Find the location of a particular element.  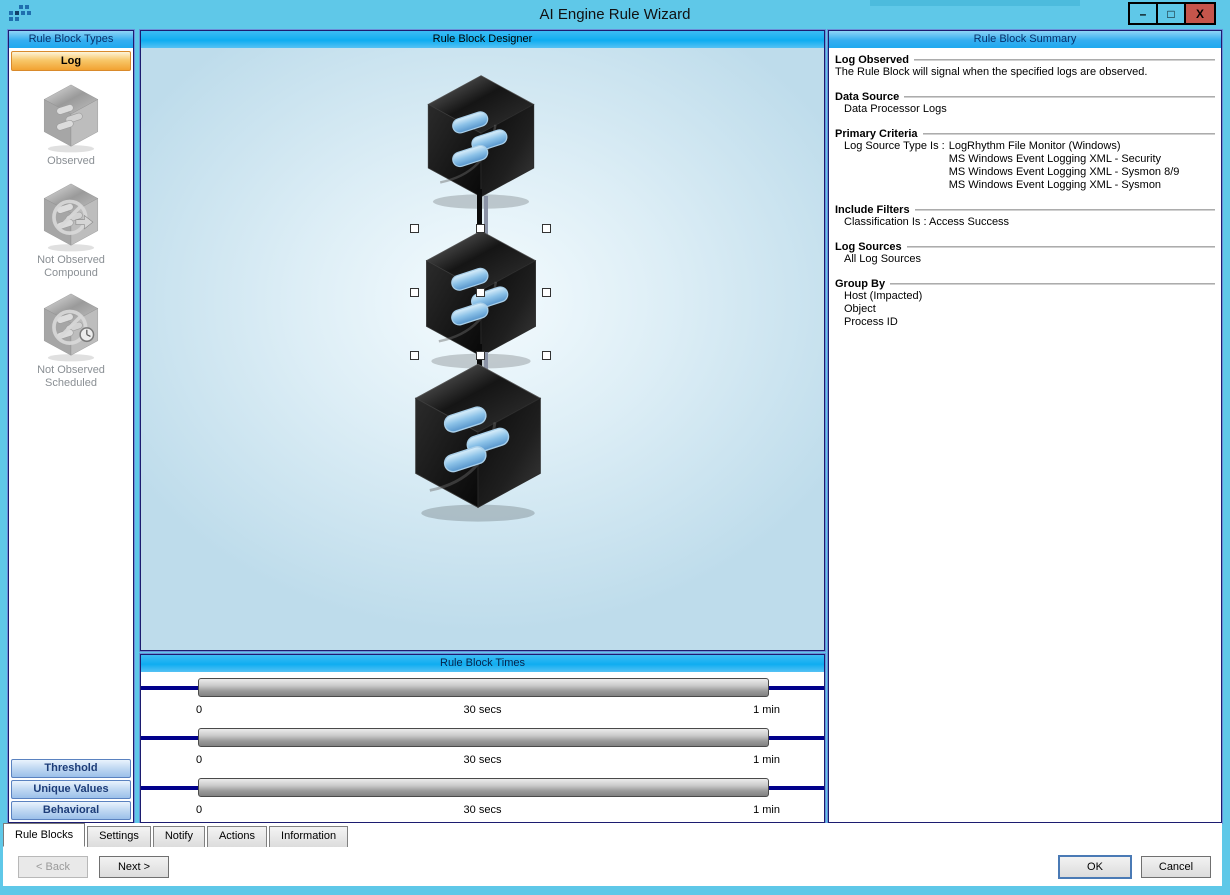

log-type-button: Log is located at coordinates (71, 61).